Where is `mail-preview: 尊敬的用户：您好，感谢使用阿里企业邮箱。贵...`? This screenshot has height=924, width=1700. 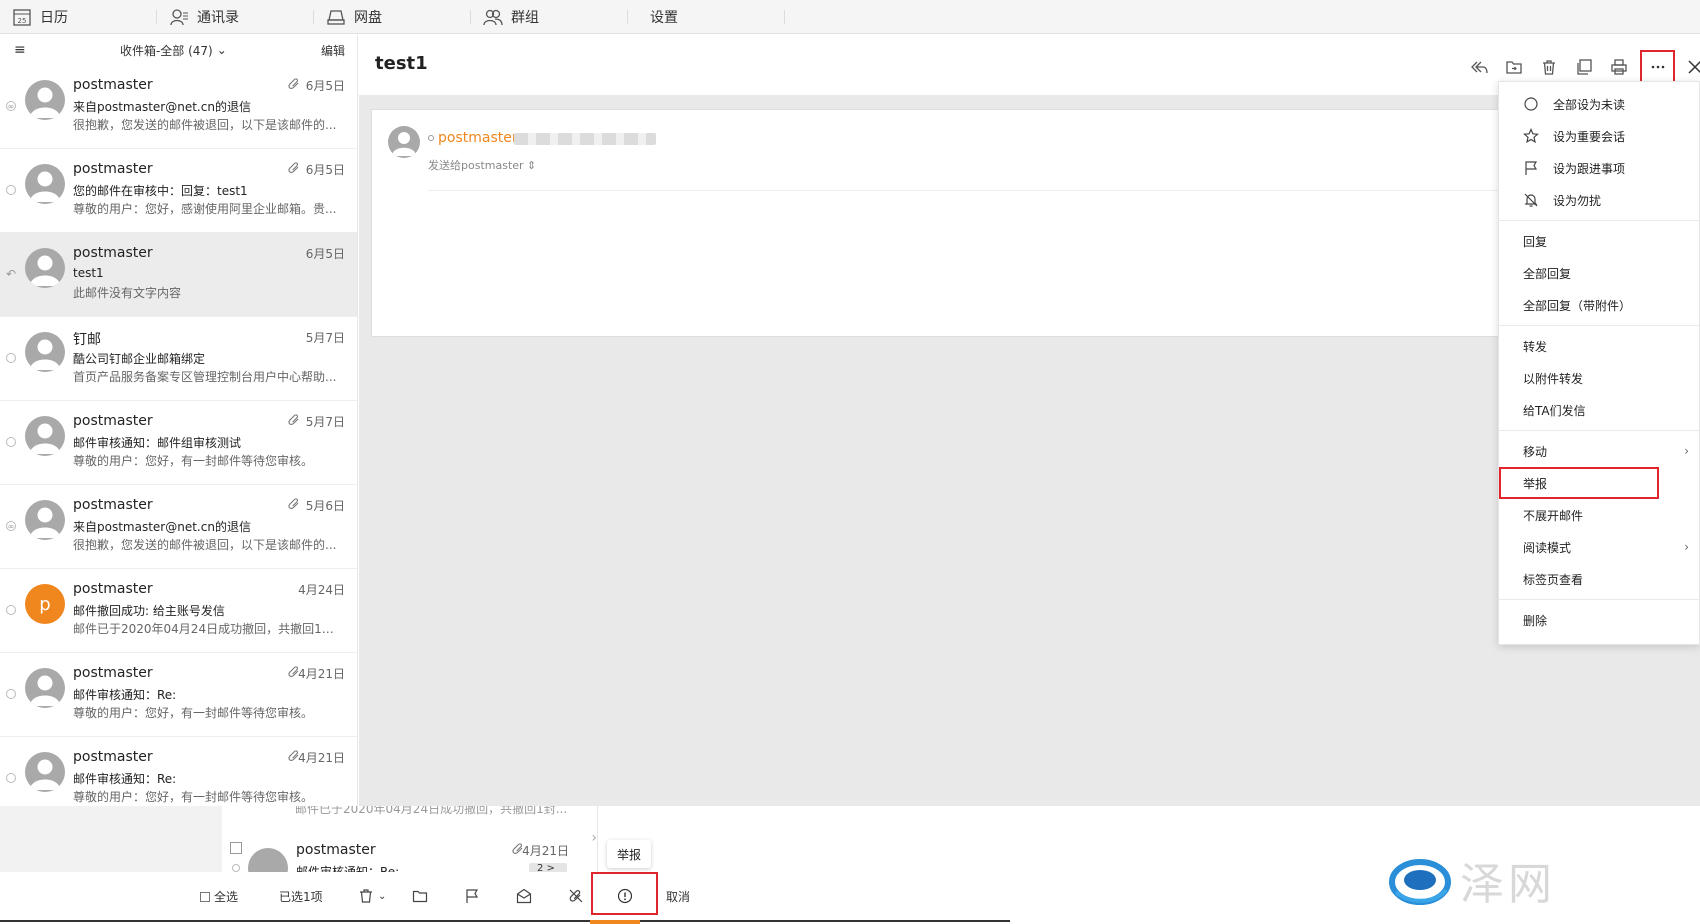 mail-preview: 尊敬的用户：您好，感谢使用阿里企业邮箱。贵... is located at coordinates (205, 209).